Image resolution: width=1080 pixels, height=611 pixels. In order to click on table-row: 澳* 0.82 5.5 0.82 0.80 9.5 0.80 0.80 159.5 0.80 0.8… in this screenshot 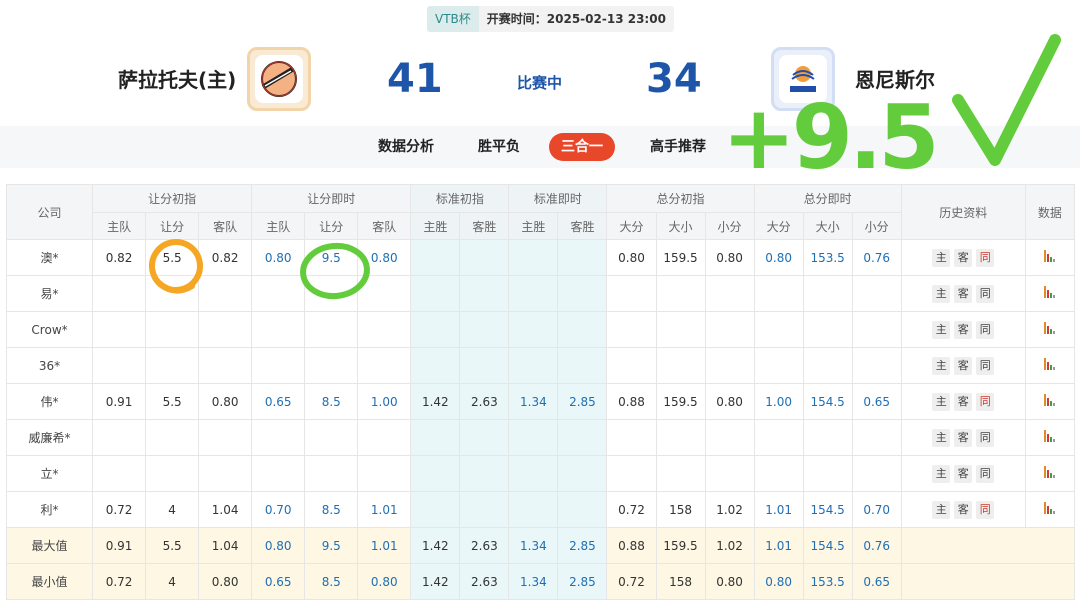, I will do `click(540, 257)`.